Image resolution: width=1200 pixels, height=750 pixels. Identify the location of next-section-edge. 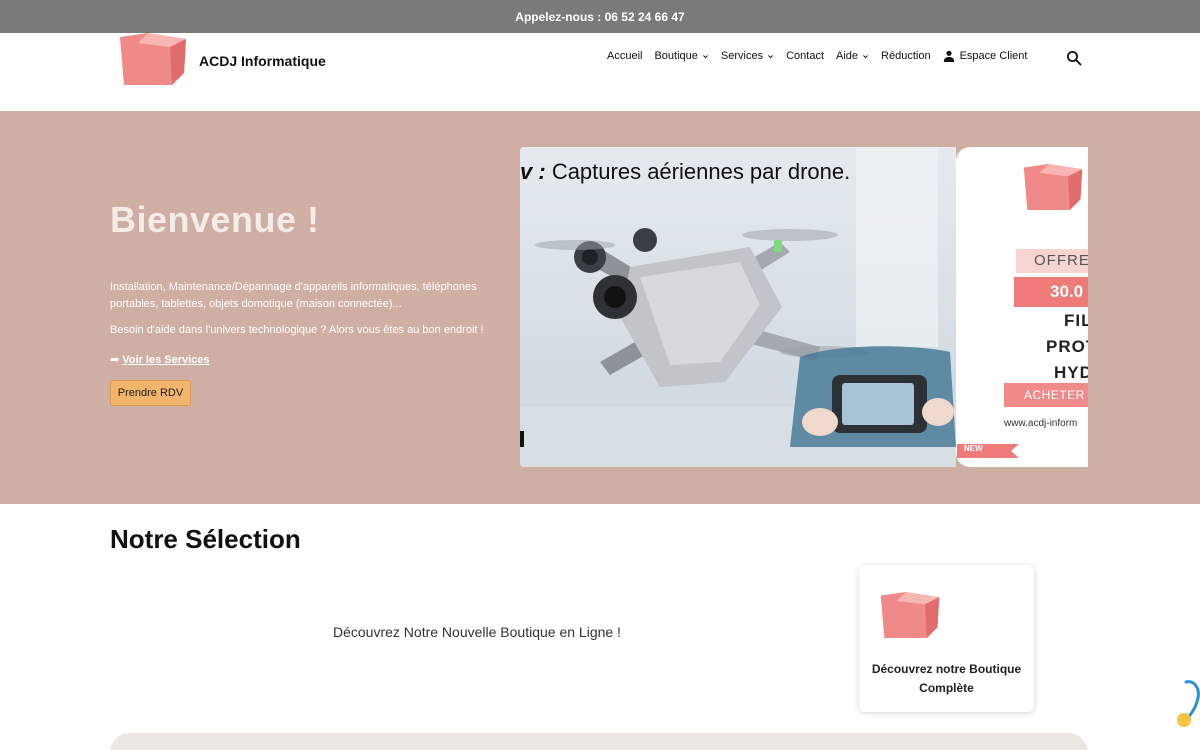
(599, 741).